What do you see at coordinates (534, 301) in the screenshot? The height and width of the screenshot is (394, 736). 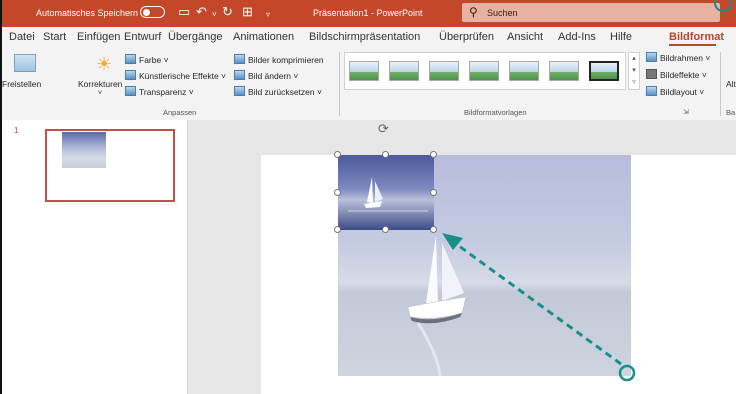 I see `drag-arrow-line` at bounding box center [534, 301].